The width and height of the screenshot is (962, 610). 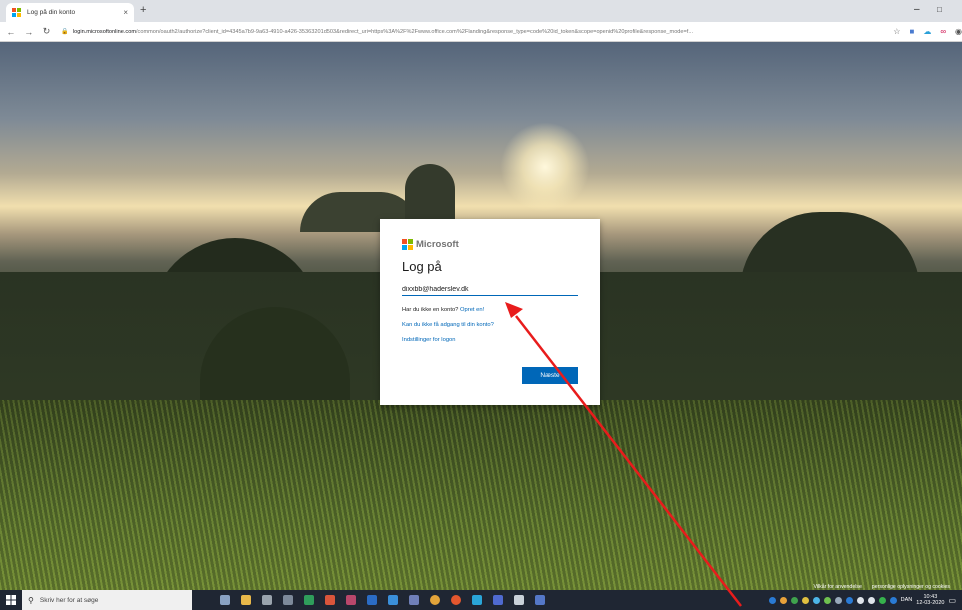 What do you see at coordinates (865, 600) in the screenshot?
I see `system-tray: DAN 10:43 12-03-2020 ▭` at bounding box center [865, 600].